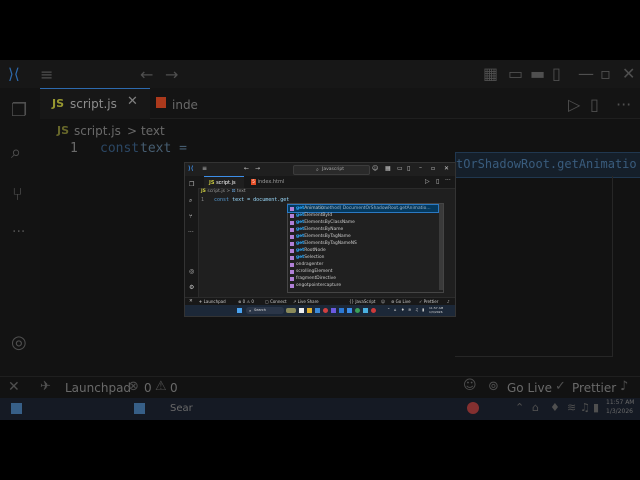 Image resolution: width=640 pixels, height=480 pixels. I want to click on bg-clock-date: 1/3/2026, so click(619, 411).